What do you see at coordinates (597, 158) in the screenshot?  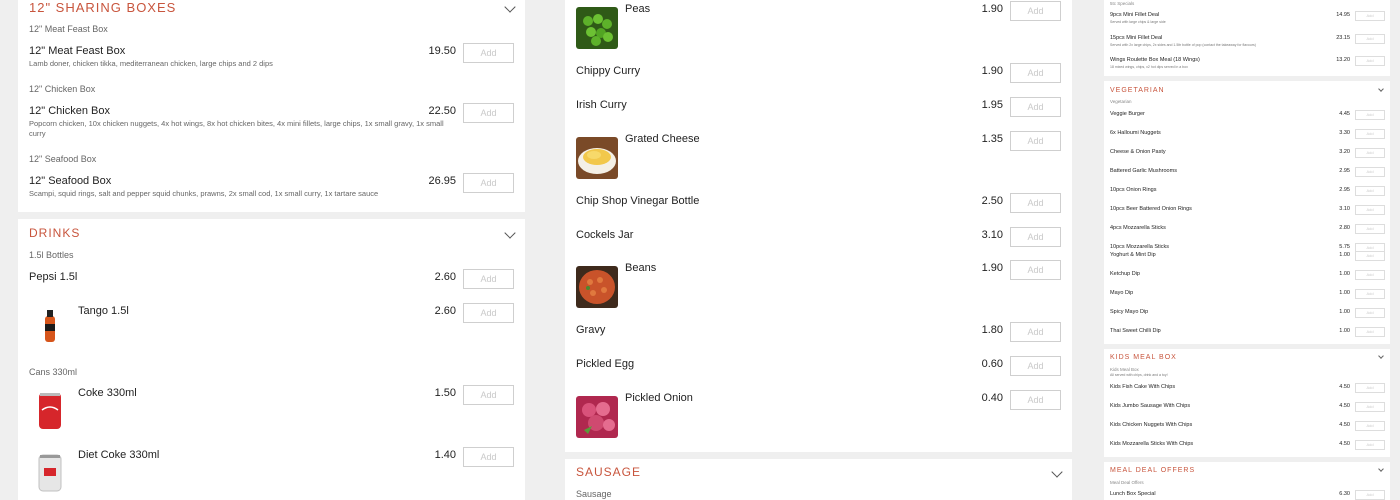 I see `grated-cheese-image` at bounding box center [597, 158].